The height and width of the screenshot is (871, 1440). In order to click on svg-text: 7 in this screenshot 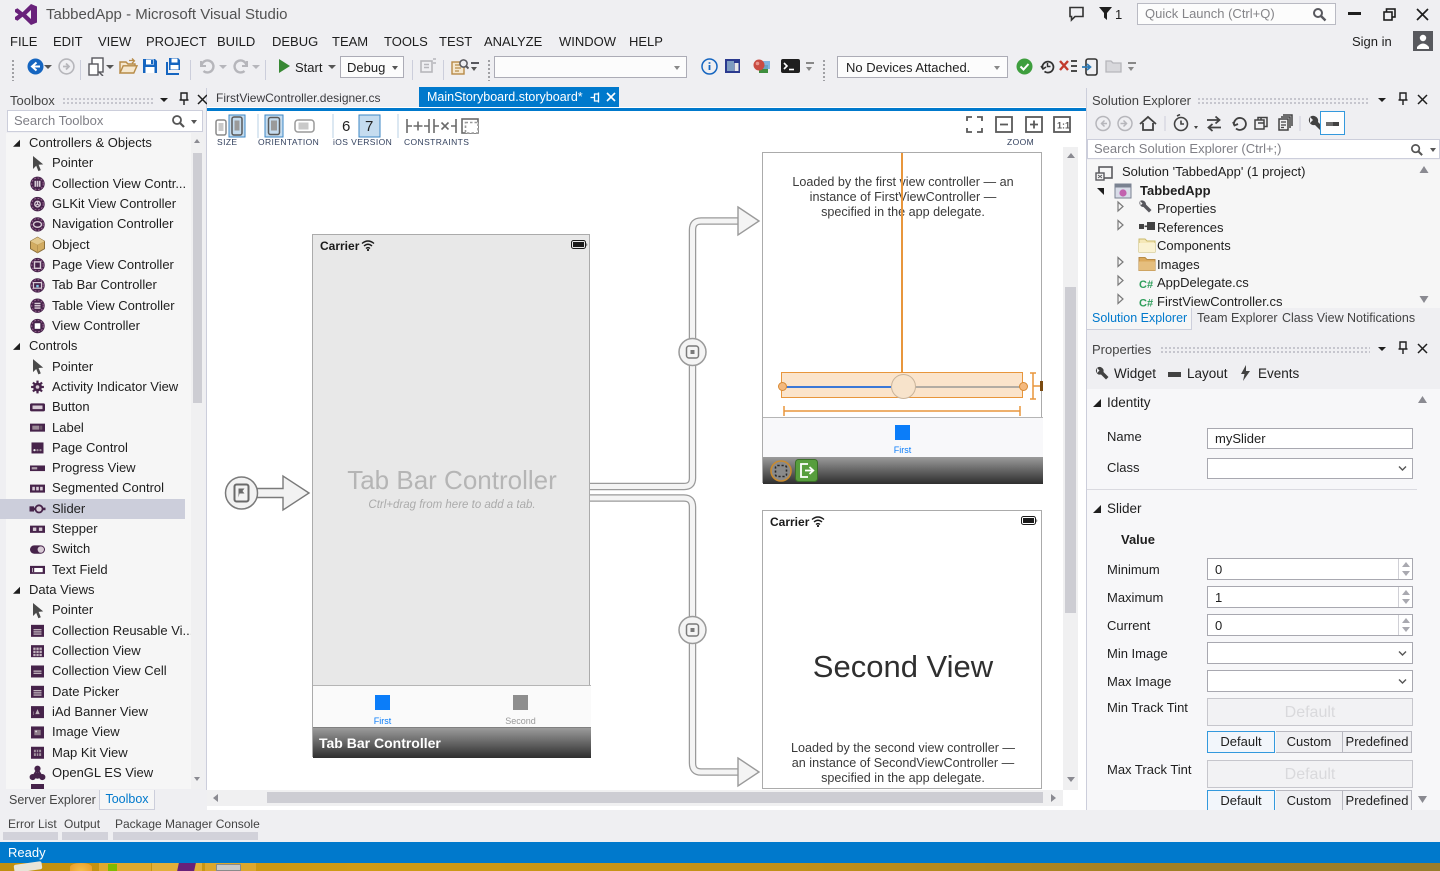, I will do `click(369, 126)`.